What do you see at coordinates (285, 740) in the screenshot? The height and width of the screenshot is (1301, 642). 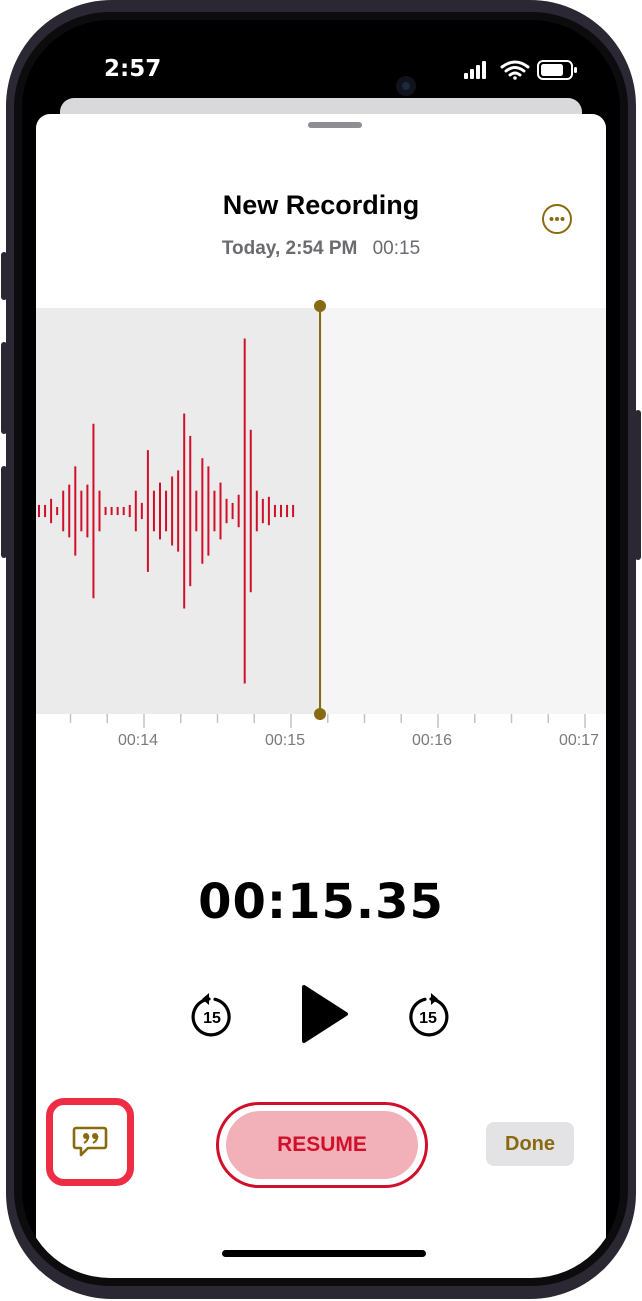 I see `tick-label: 00:15` at bounding box center [285, 740].